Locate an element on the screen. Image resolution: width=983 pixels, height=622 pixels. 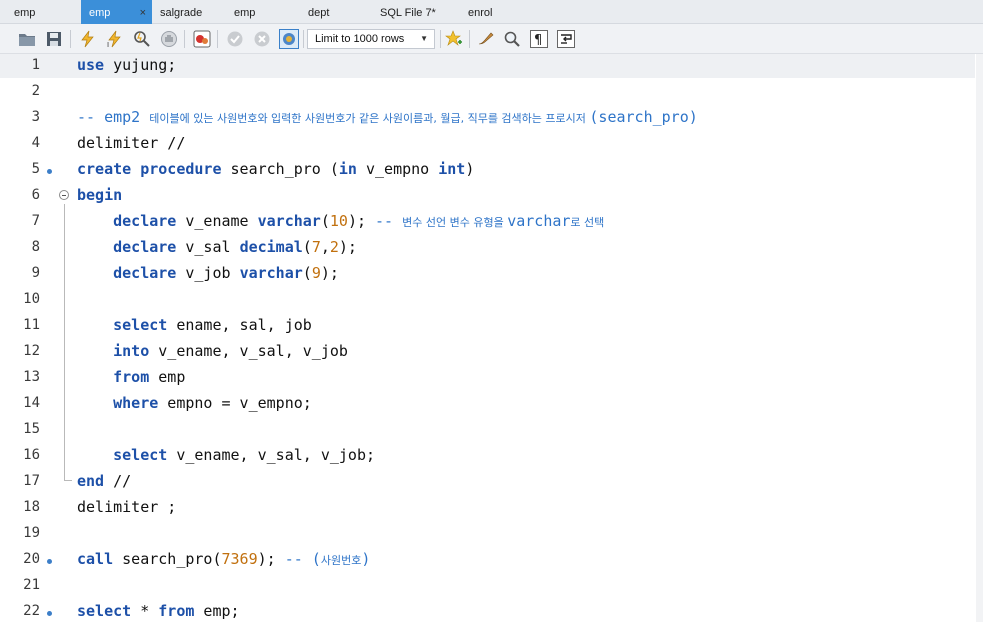
brush-icon is located at coordinates (486, 39).